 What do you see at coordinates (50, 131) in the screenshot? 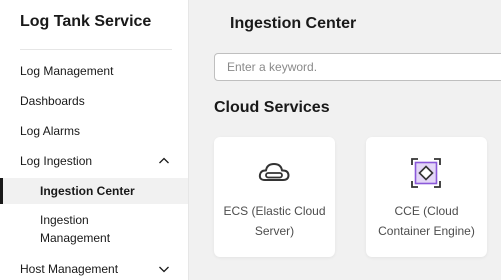
I see `sidebar-item-label: Log Alarms` at bounding box center [50, 131].